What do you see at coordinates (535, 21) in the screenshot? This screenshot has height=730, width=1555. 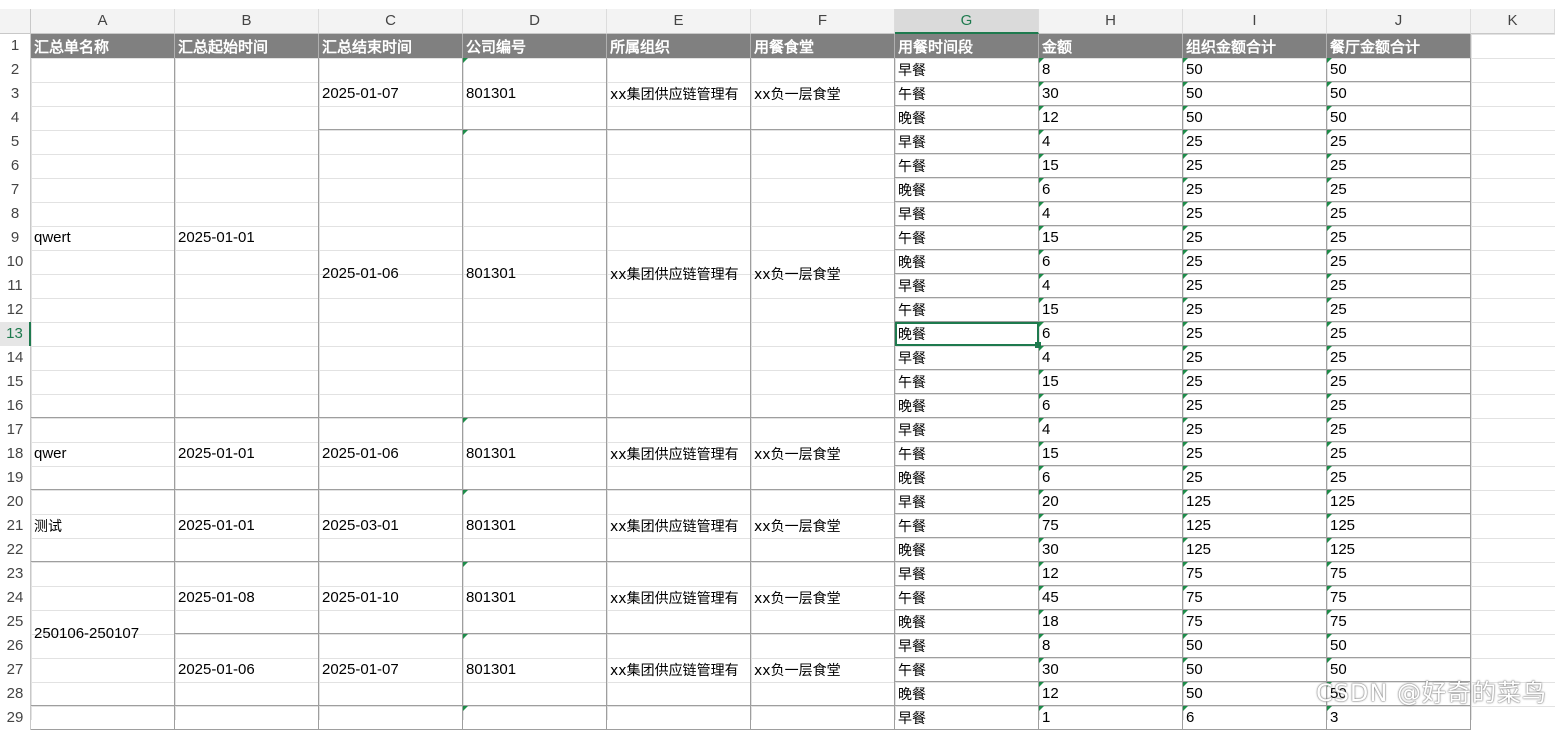 I see `column-header-d: D` at bounding box center [535, 21].